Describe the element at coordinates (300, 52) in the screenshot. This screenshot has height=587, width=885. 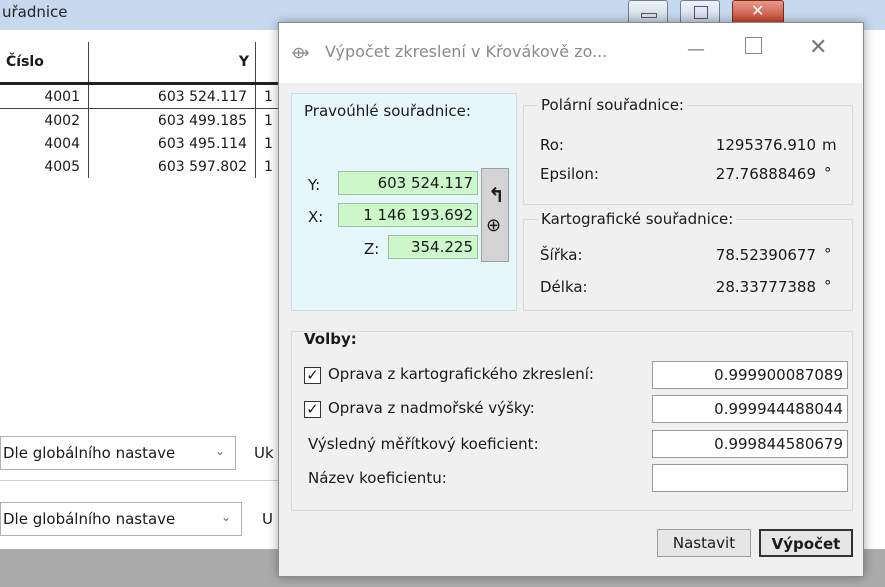
I see `app-icon: ⟴` at that location.